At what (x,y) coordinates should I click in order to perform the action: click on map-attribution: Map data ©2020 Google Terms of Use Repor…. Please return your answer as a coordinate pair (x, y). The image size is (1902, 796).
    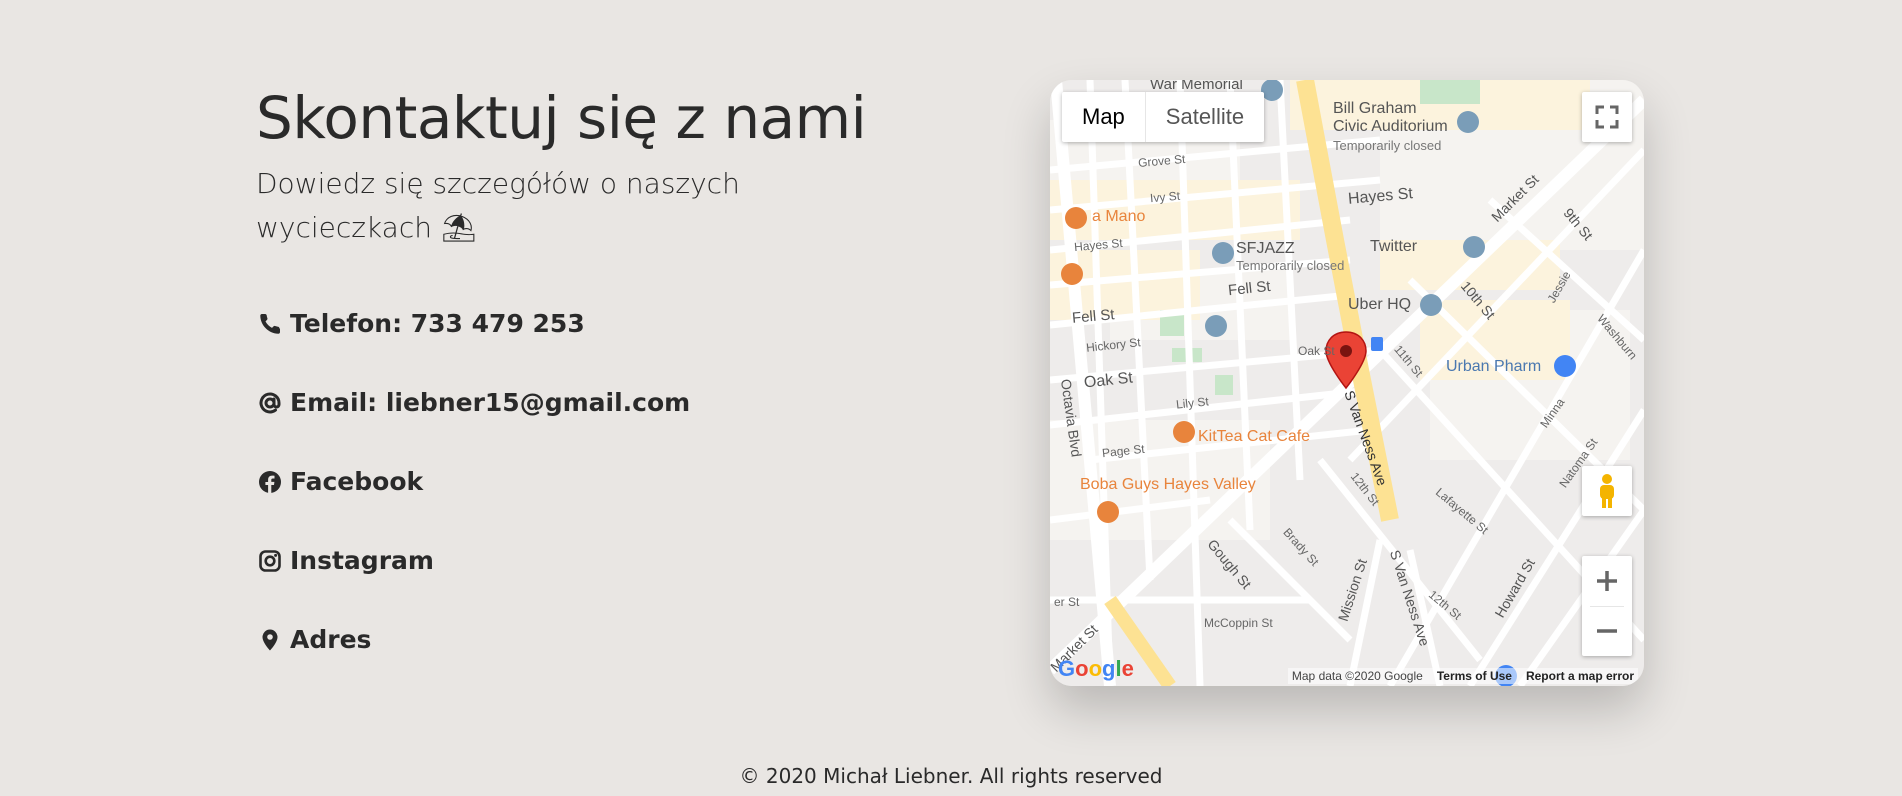
    Looking at the image, I should click on (1462, 676).